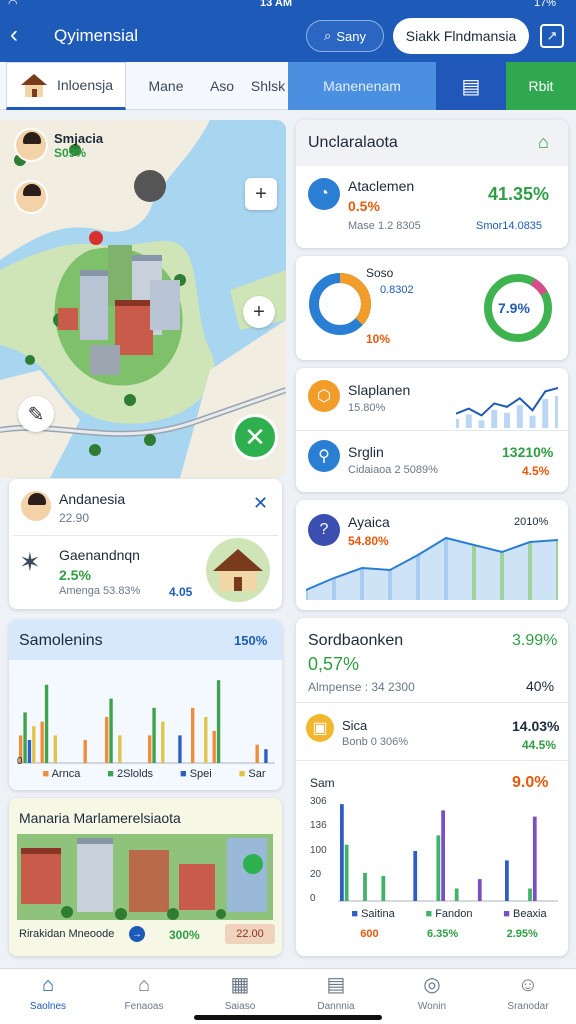 The width and height of the screenshot is (576, 1024). What do you see at coordinates (75, 575) in the screenshot?
I see `item-value: 2.5%` at bounding box center [75, 575].